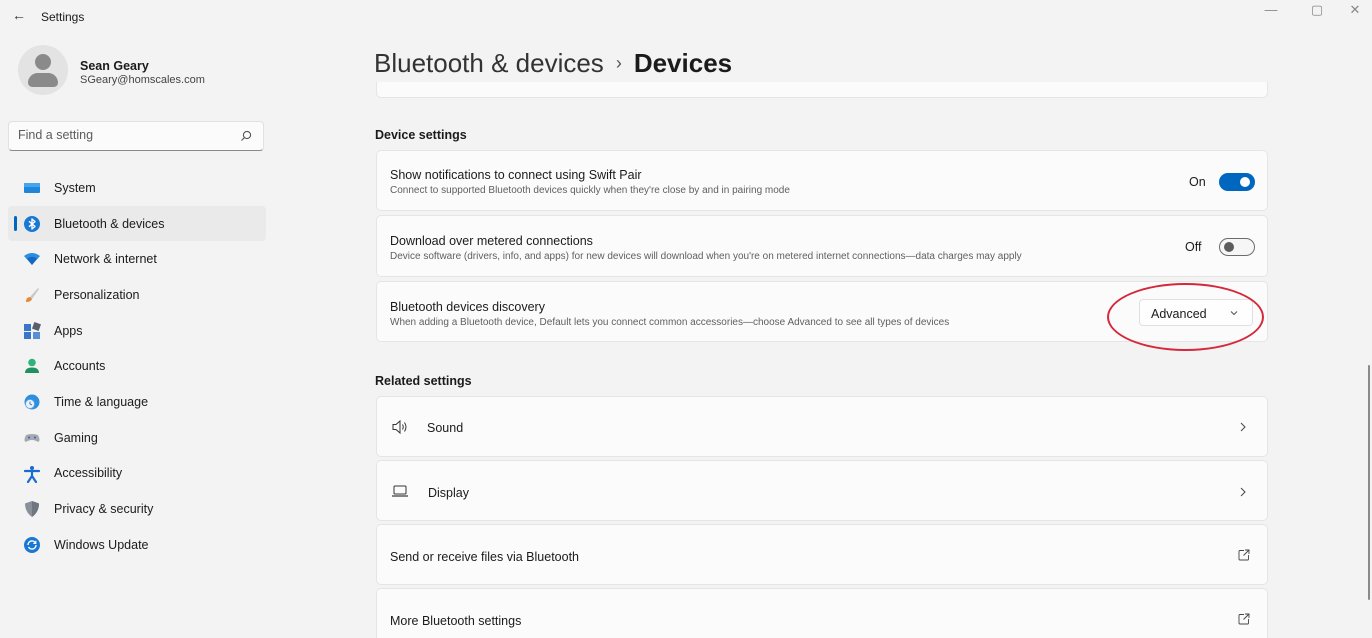 The image size is (1372, 638). I want to click on user-profile: Sean Geary SGeary@homscales.com, so click(143, 73).